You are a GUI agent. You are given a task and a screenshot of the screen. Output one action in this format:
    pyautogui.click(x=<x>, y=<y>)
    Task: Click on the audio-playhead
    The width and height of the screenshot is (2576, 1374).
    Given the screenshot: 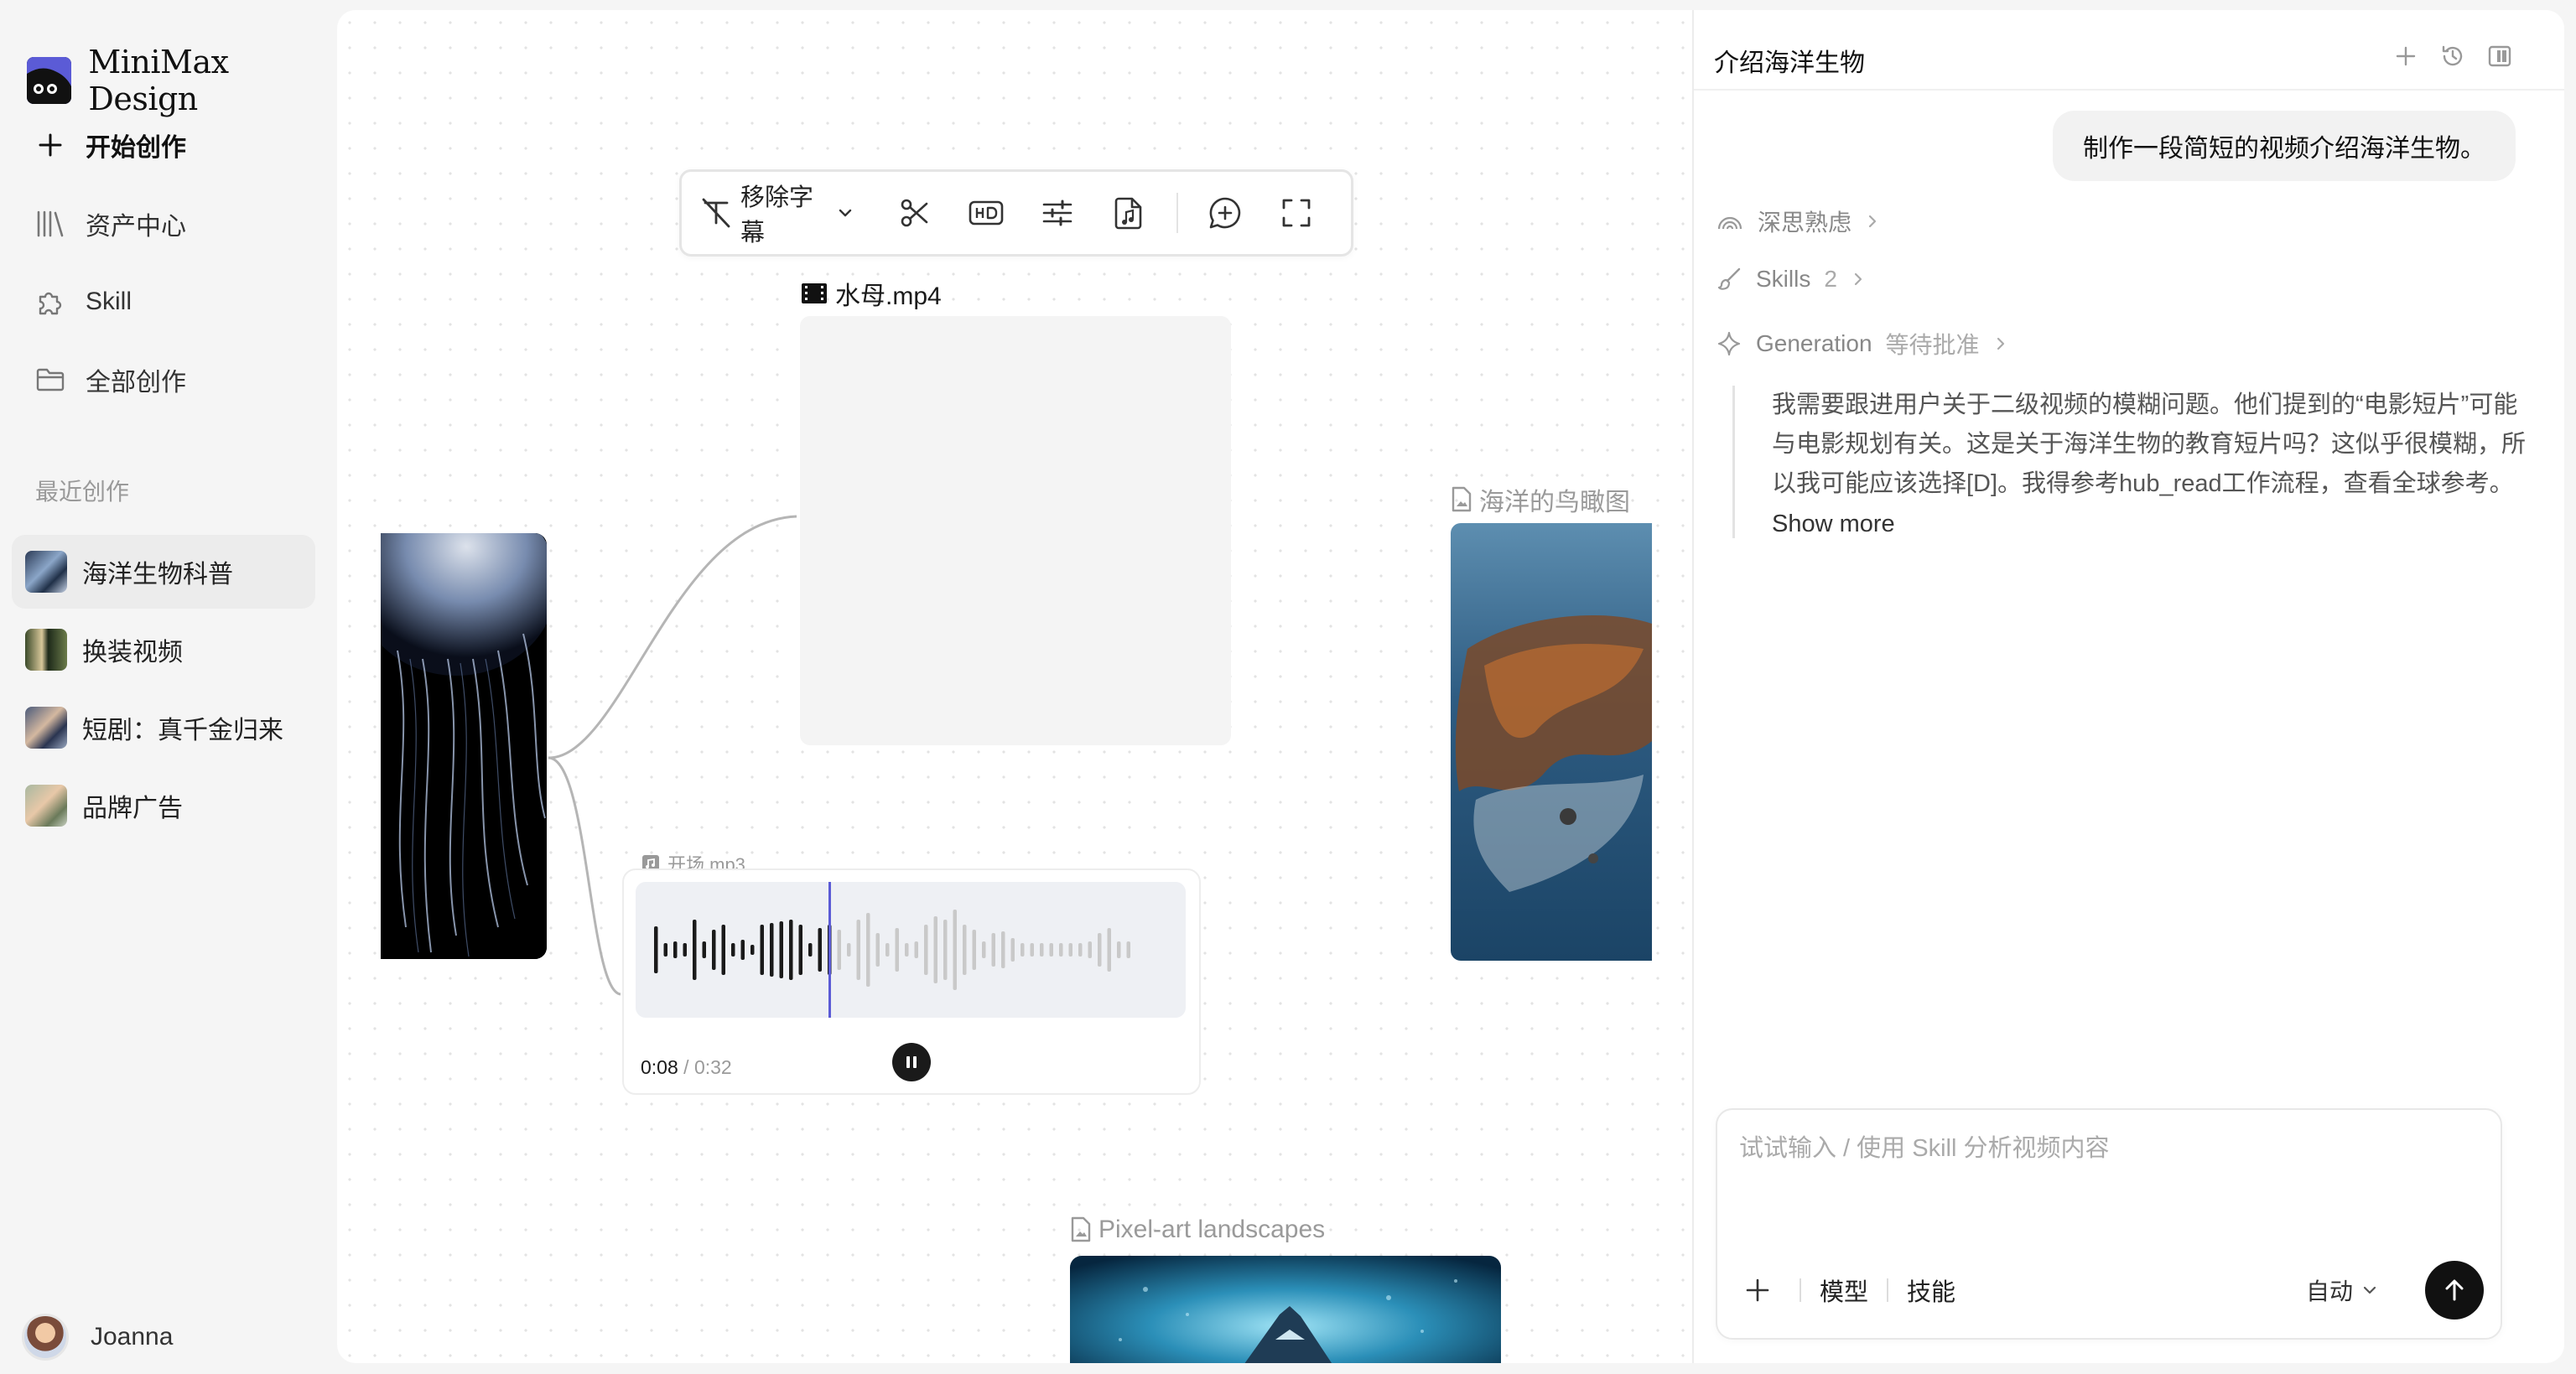 What is the action you would take?
    pyautogui.click(x=829, y=950)
    